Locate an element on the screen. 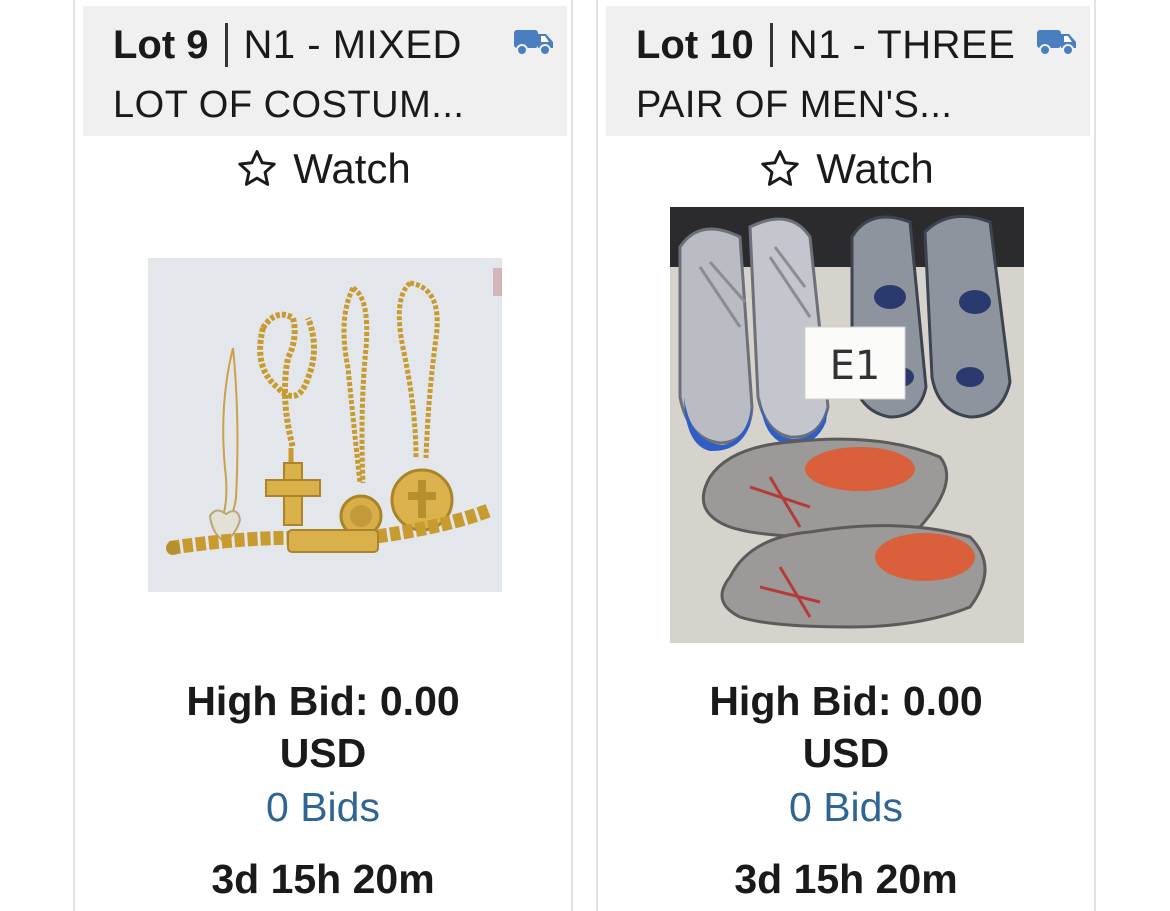  lot-title-line: Lot 9 N1 - MIXED is located at coordinates (287, 45).